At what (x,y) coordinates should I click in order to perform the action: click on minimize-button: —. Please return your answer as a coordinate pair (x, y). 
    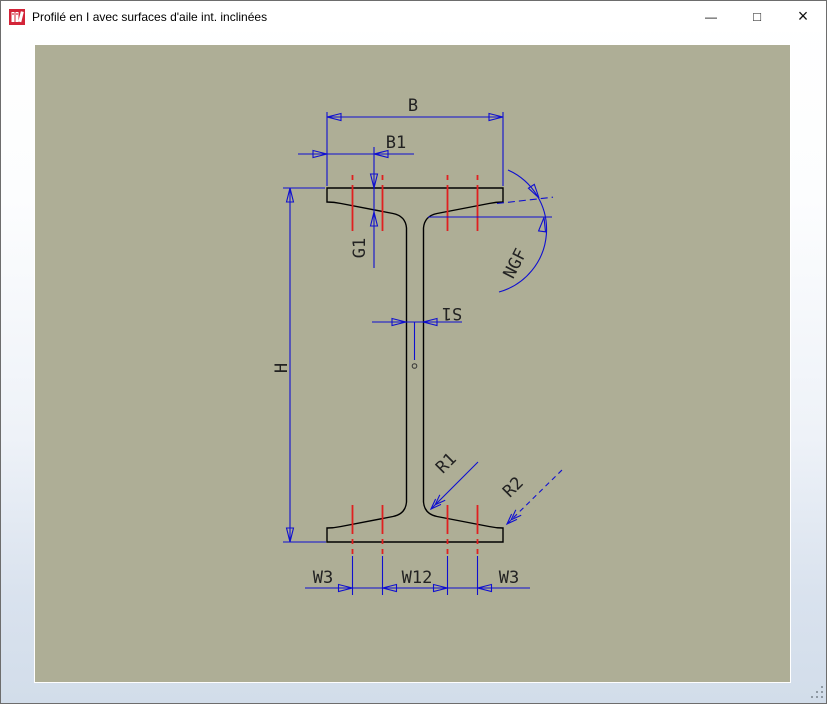
    Looking at the image, I should click on (711, 16).